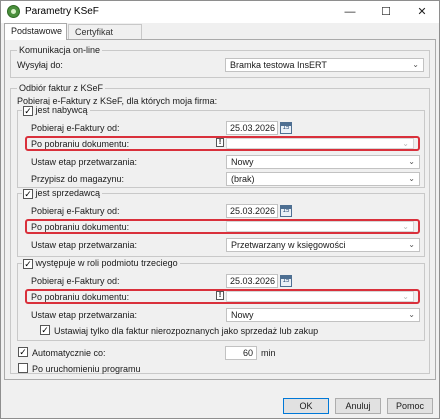 The height and width of the screenshot is (419, 440). Describe the element at coordinates (220, 12) in the screenshot. I see `title-bar: Parametry KSeF — ☐ ✕` at that location.